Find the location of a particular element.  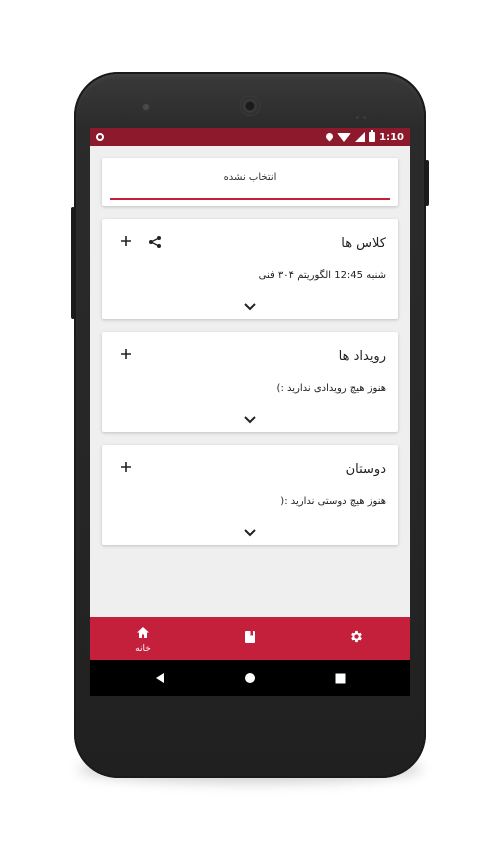

proximity-sensors is located at coordinates (363, 111).